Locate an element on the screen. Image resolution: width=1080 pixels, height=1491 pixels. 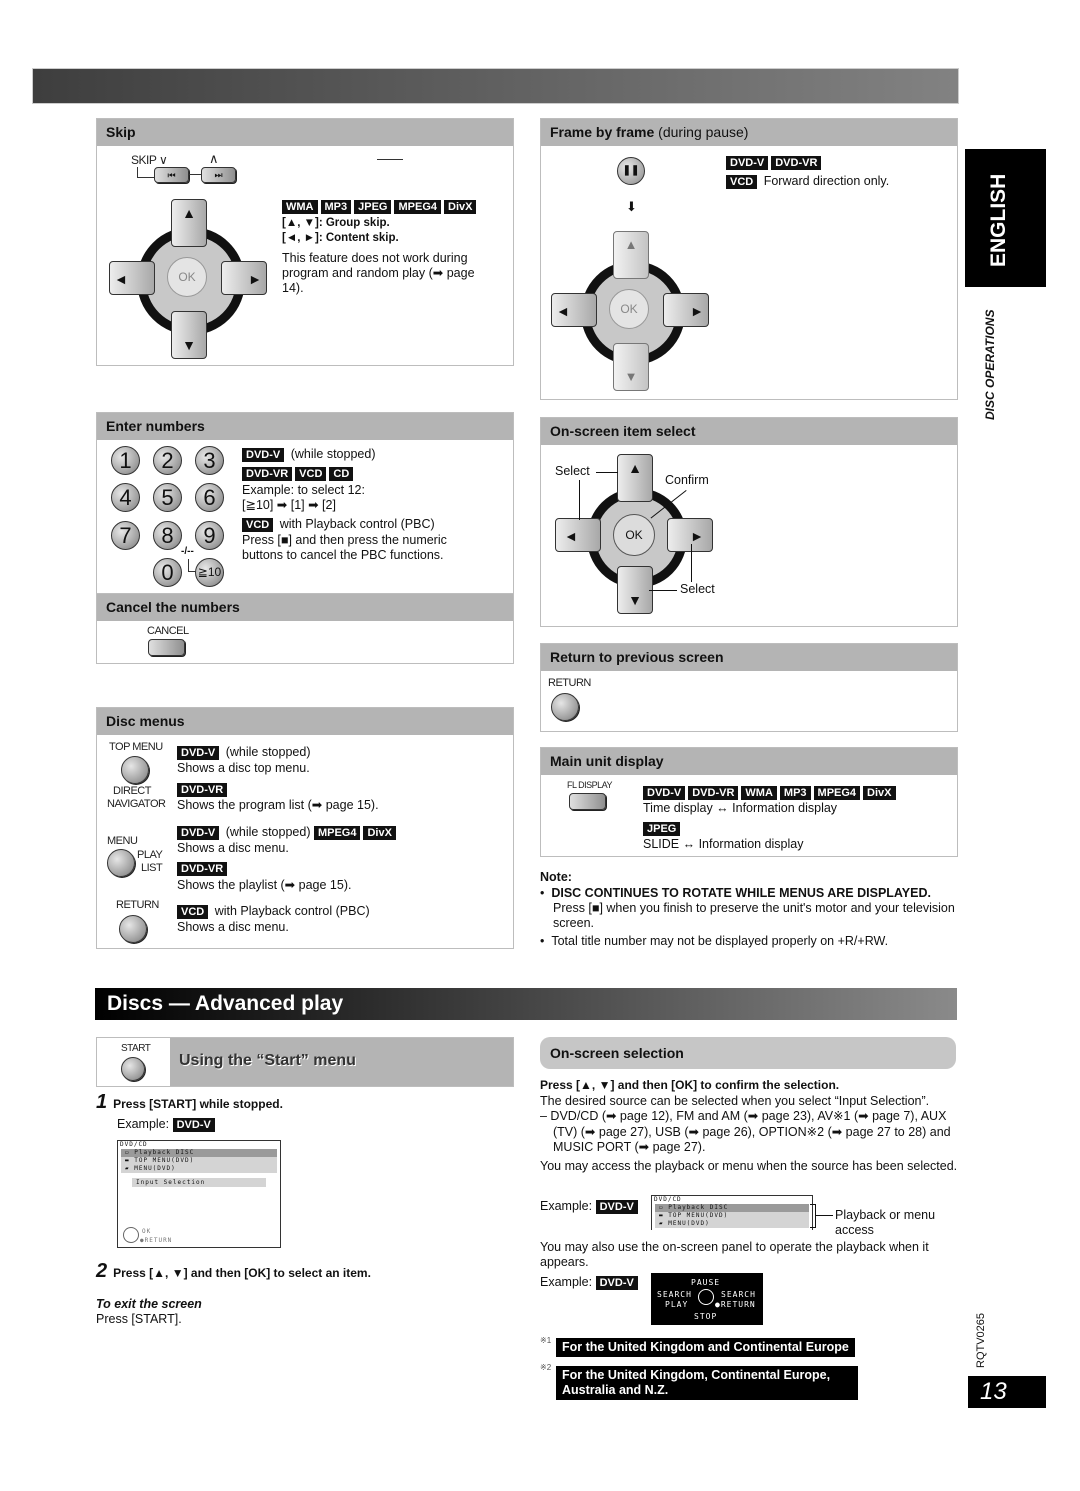
panel-title: Frame by frame (during pause) is located at coordinates (749, 132).